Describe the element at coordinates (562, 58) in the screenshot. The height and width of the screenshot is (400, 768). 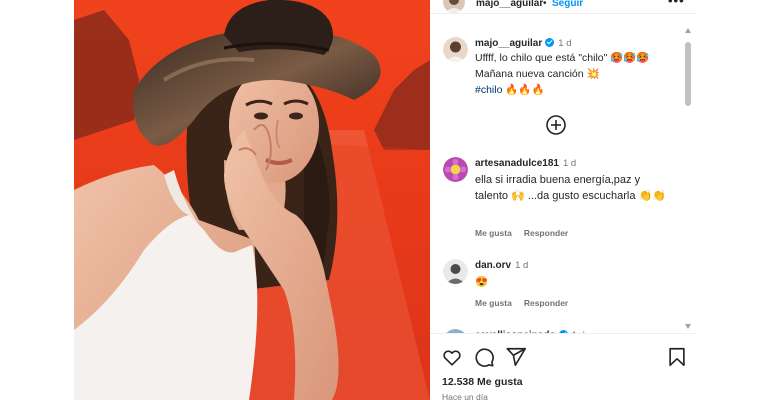
I see `caption-line-1: Uffff, lo chilo que está "chilo" 🥵🥵🥵` at that location.